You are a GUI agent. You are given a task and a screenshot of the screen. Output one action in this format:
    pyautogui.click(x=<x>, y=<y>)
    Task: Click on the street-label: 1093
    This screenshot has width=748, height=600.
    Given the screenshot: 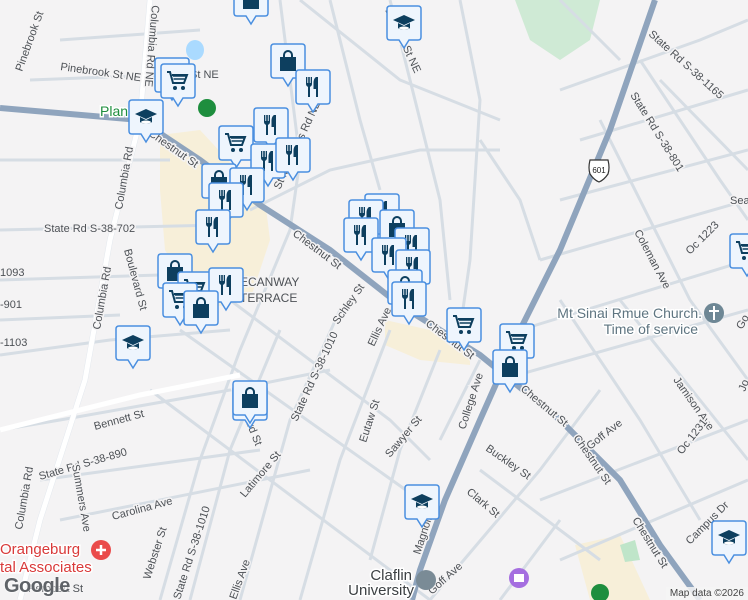 What is the action you would take?
    pyautogui.click(x=12, y=273)
    